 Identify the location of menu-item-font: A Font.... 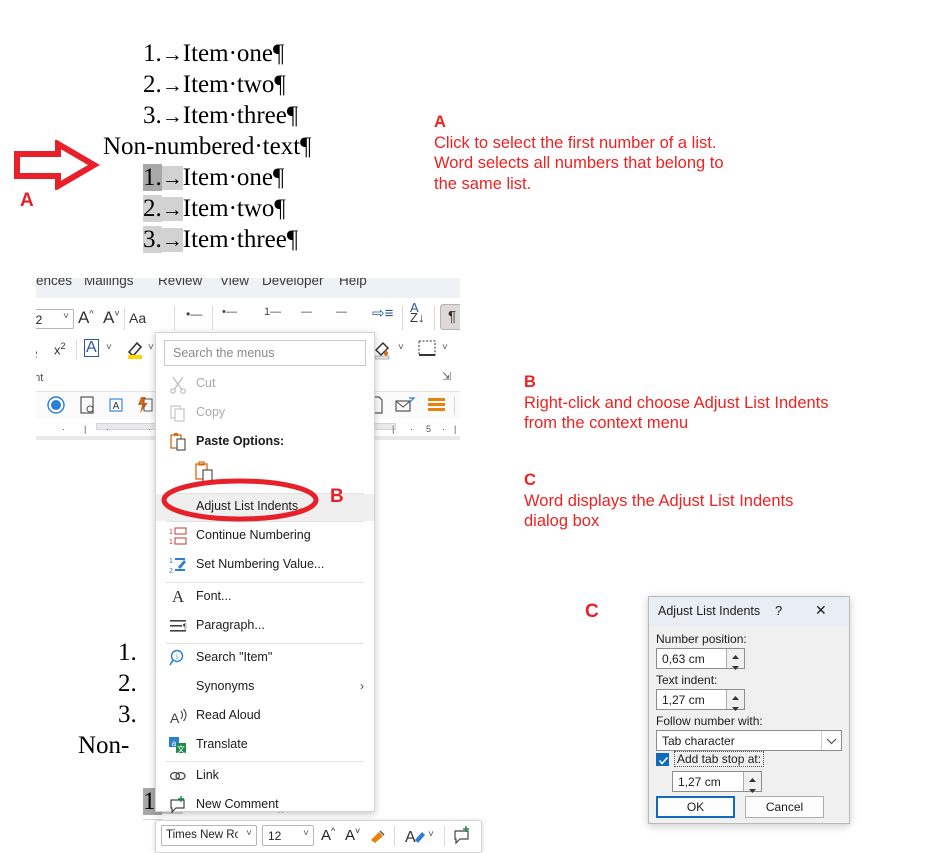
(265, 597).